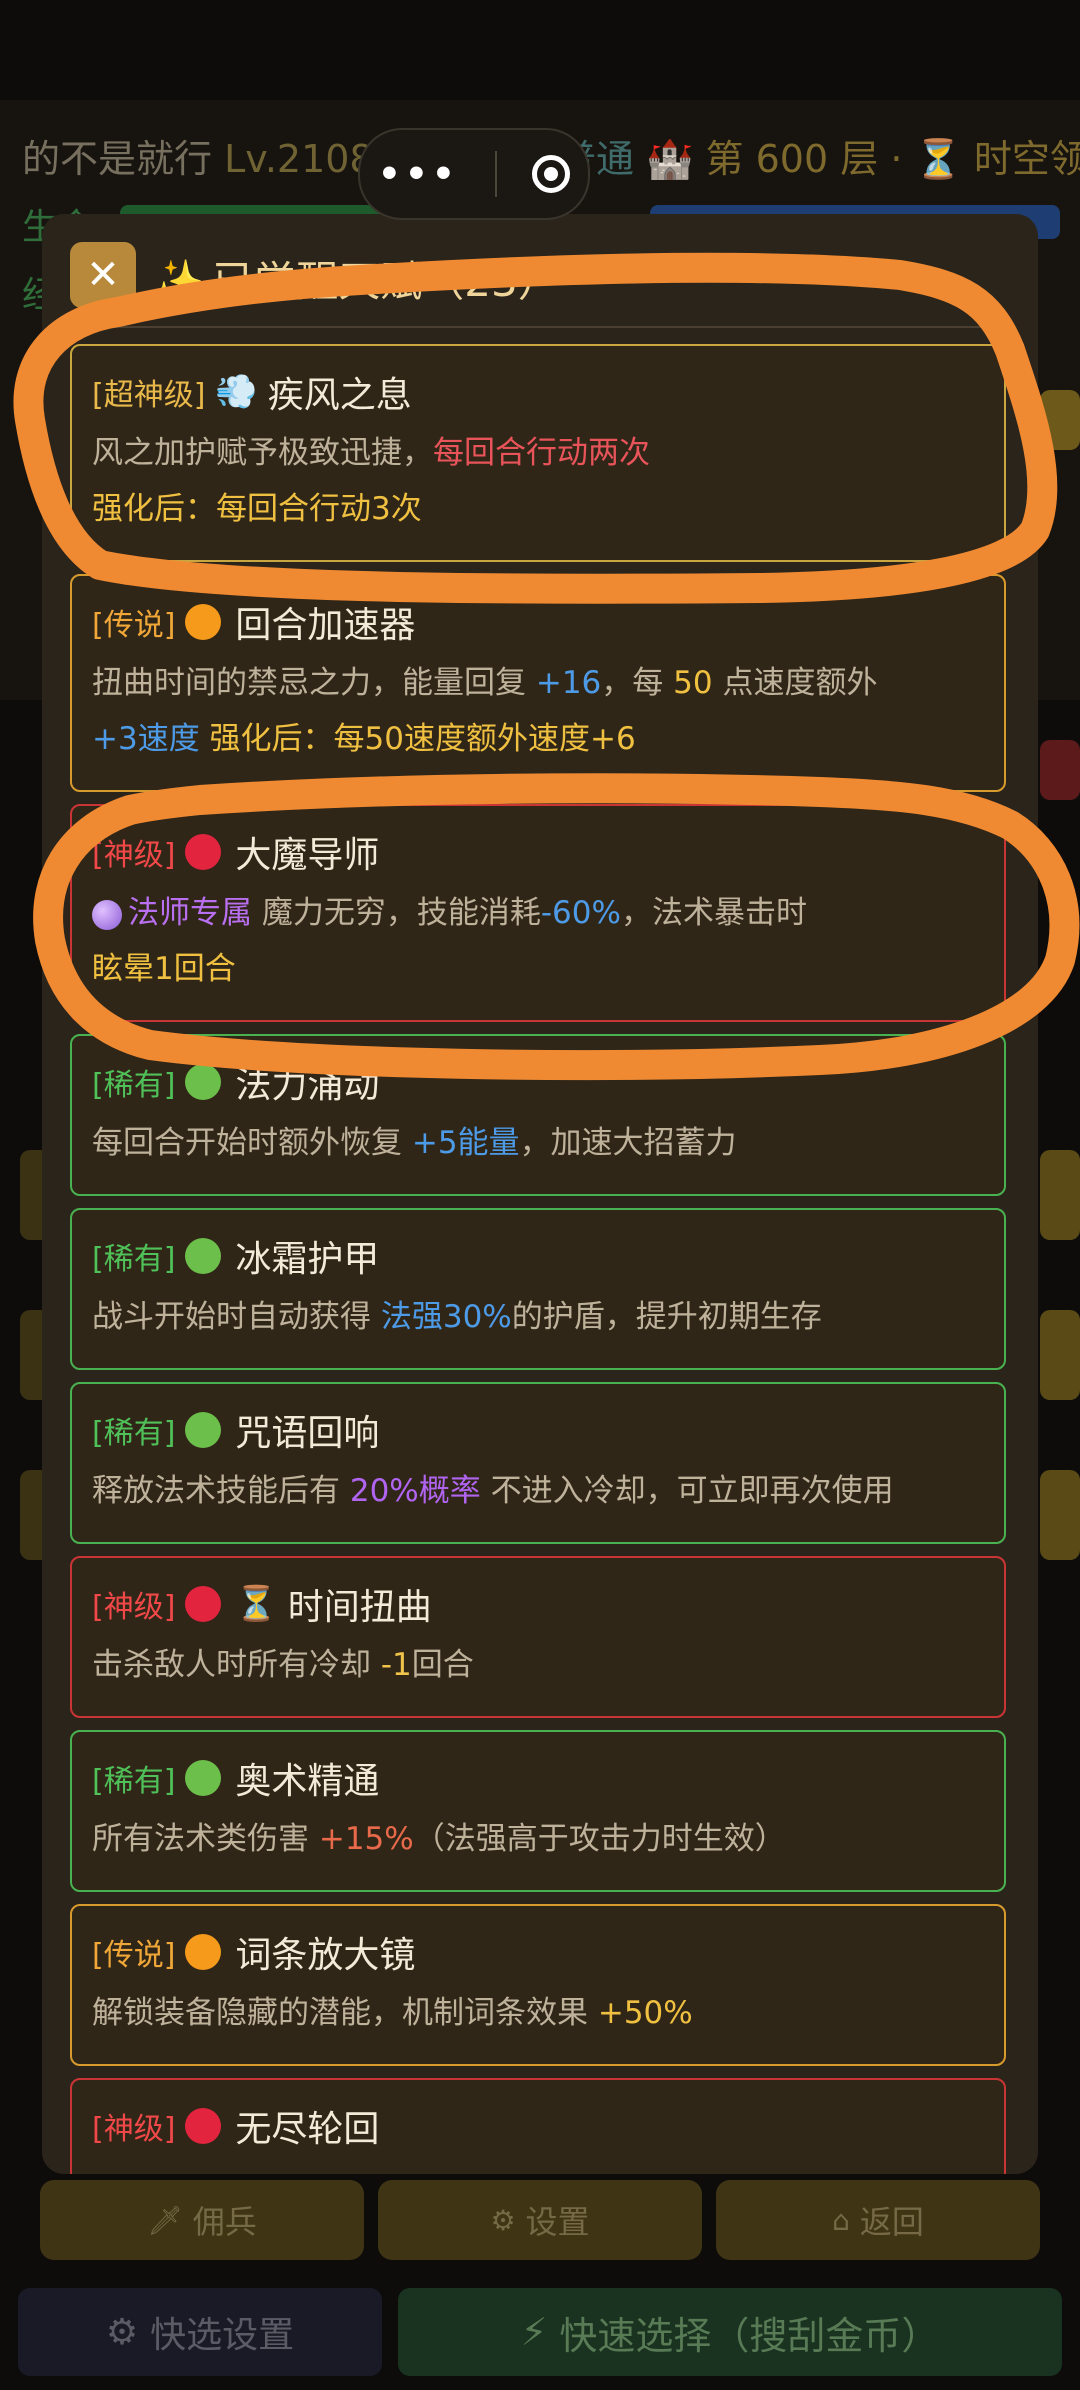  Describe the element at coordinates (687, 1491) in the screenshot. I see `desc-text: 不进入冷却，可立即再次使用` at that location.